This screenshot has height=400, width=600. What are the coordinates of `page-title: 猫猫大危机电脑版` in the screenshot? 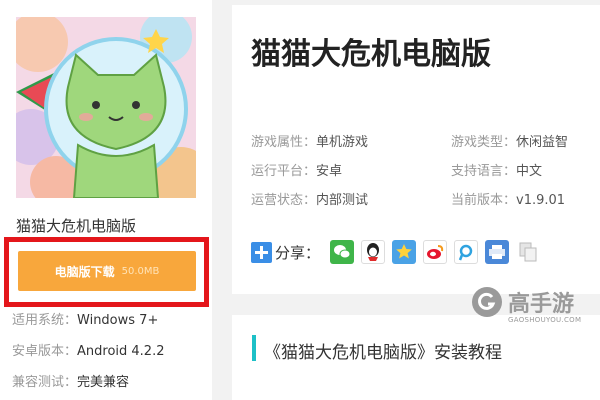 It's located at (371, 54).